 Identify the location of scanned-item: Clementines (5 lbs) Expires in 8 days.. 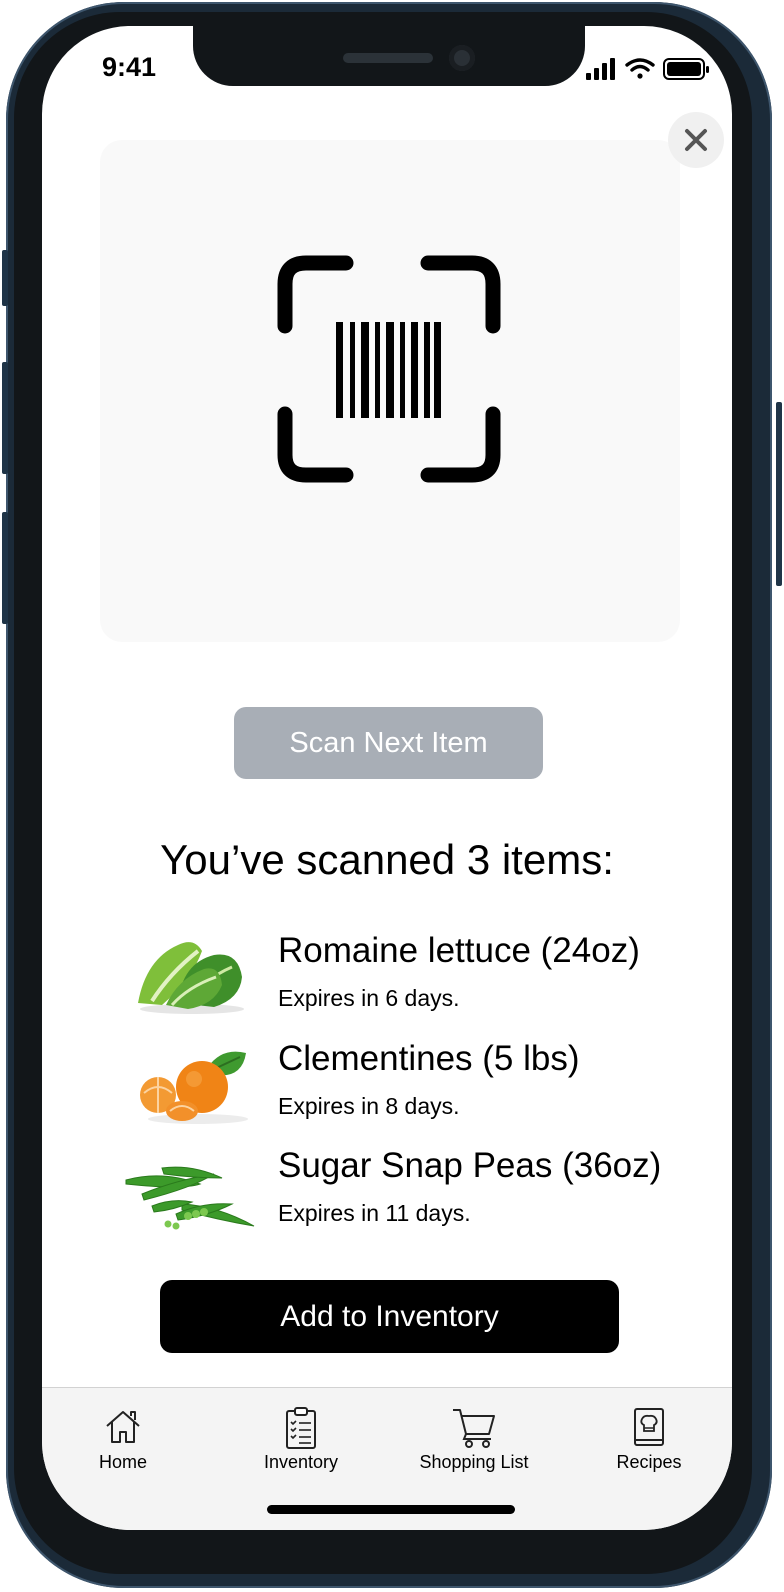
(422, 1087).